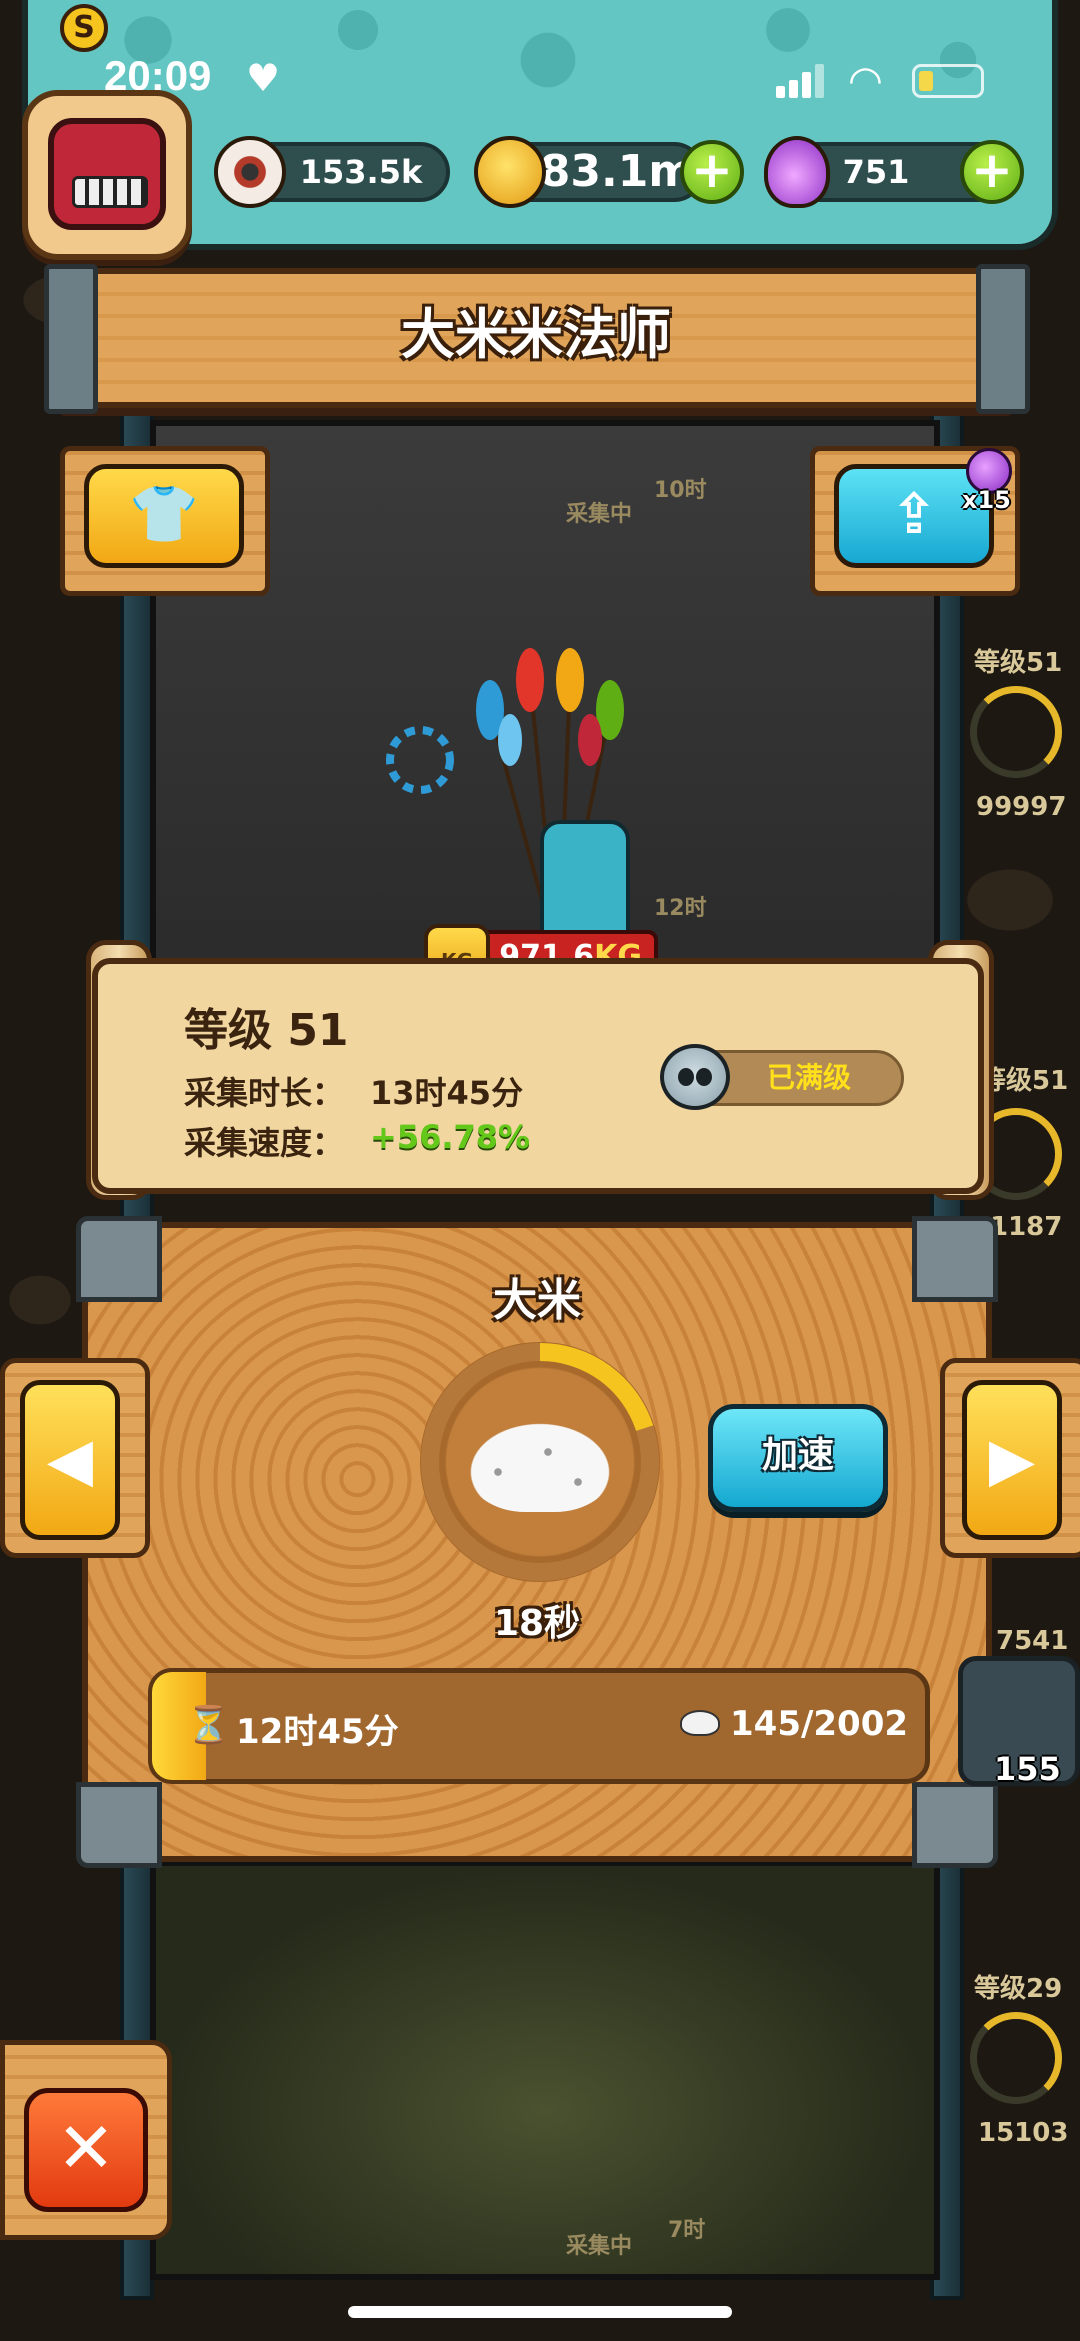  What do you see at coordinates (540, 2312) in the screenshot?
I see `home-indicator` at bounding box center [540, 2312].